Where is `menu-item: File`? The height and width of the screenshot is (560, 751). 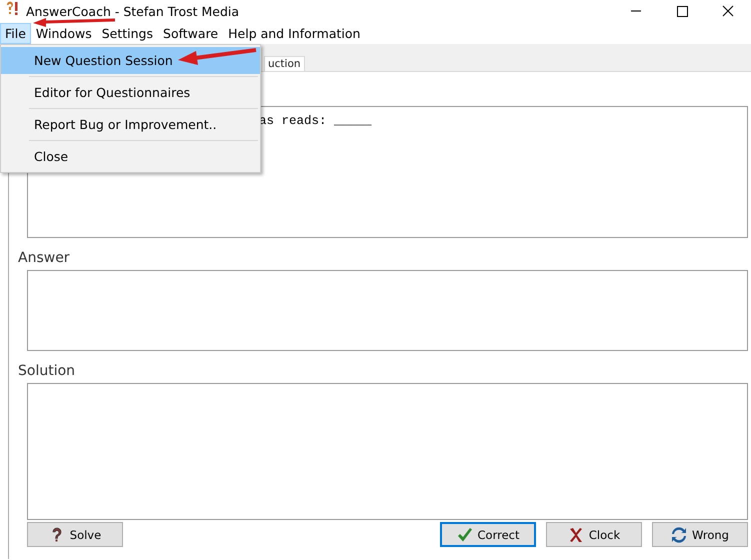 menu-item: File is located at coordinates (15, 33).